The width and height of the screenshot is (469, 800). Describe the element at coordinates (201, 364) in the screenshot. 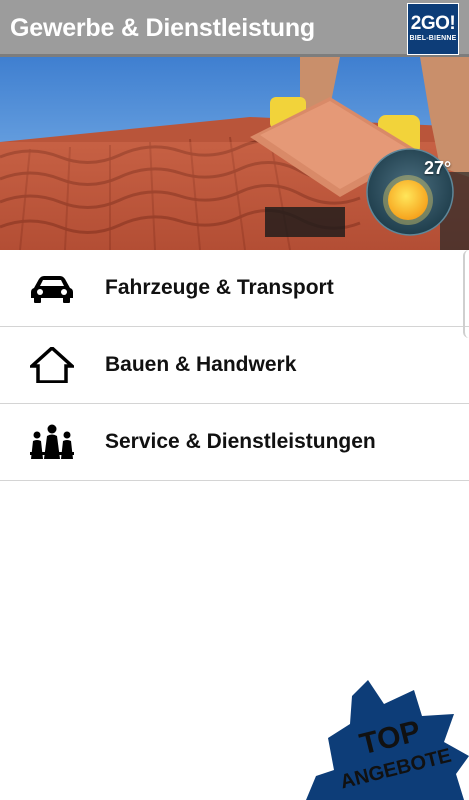

I see `category-label: Bauen & Handwerk` at that location.